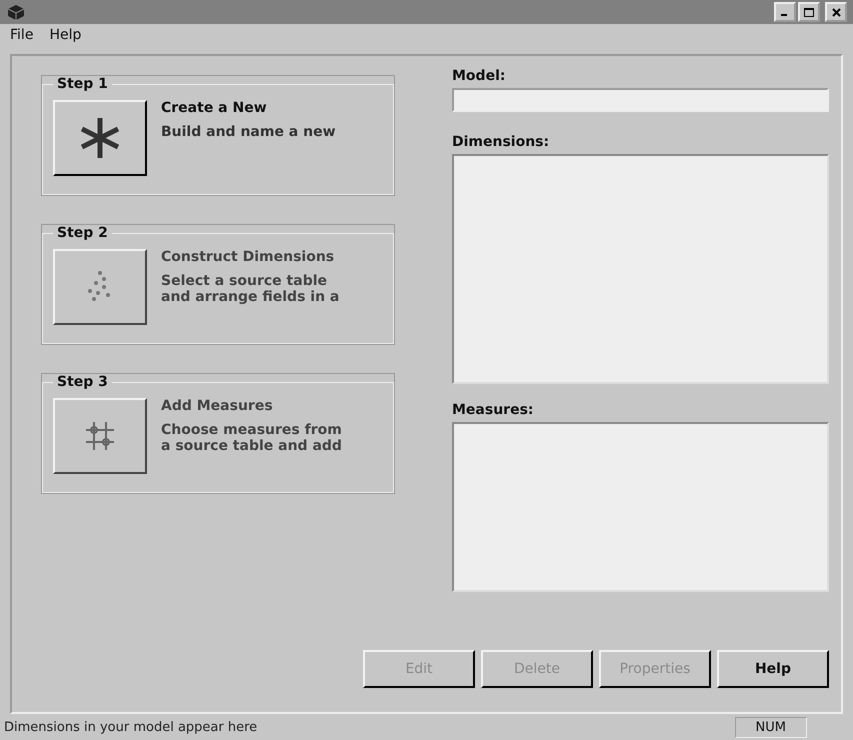 The image size is (853, 740). I want to click on minimize-button, so click(785, 12).